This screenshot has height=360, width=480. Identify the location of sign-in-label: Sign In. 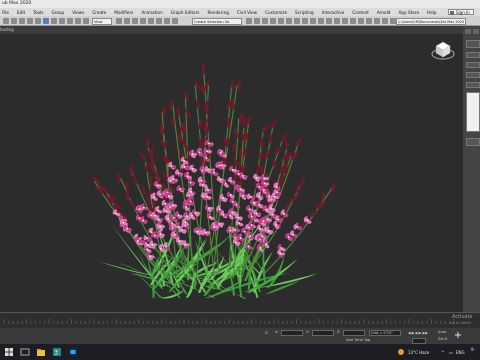
(463, 12).